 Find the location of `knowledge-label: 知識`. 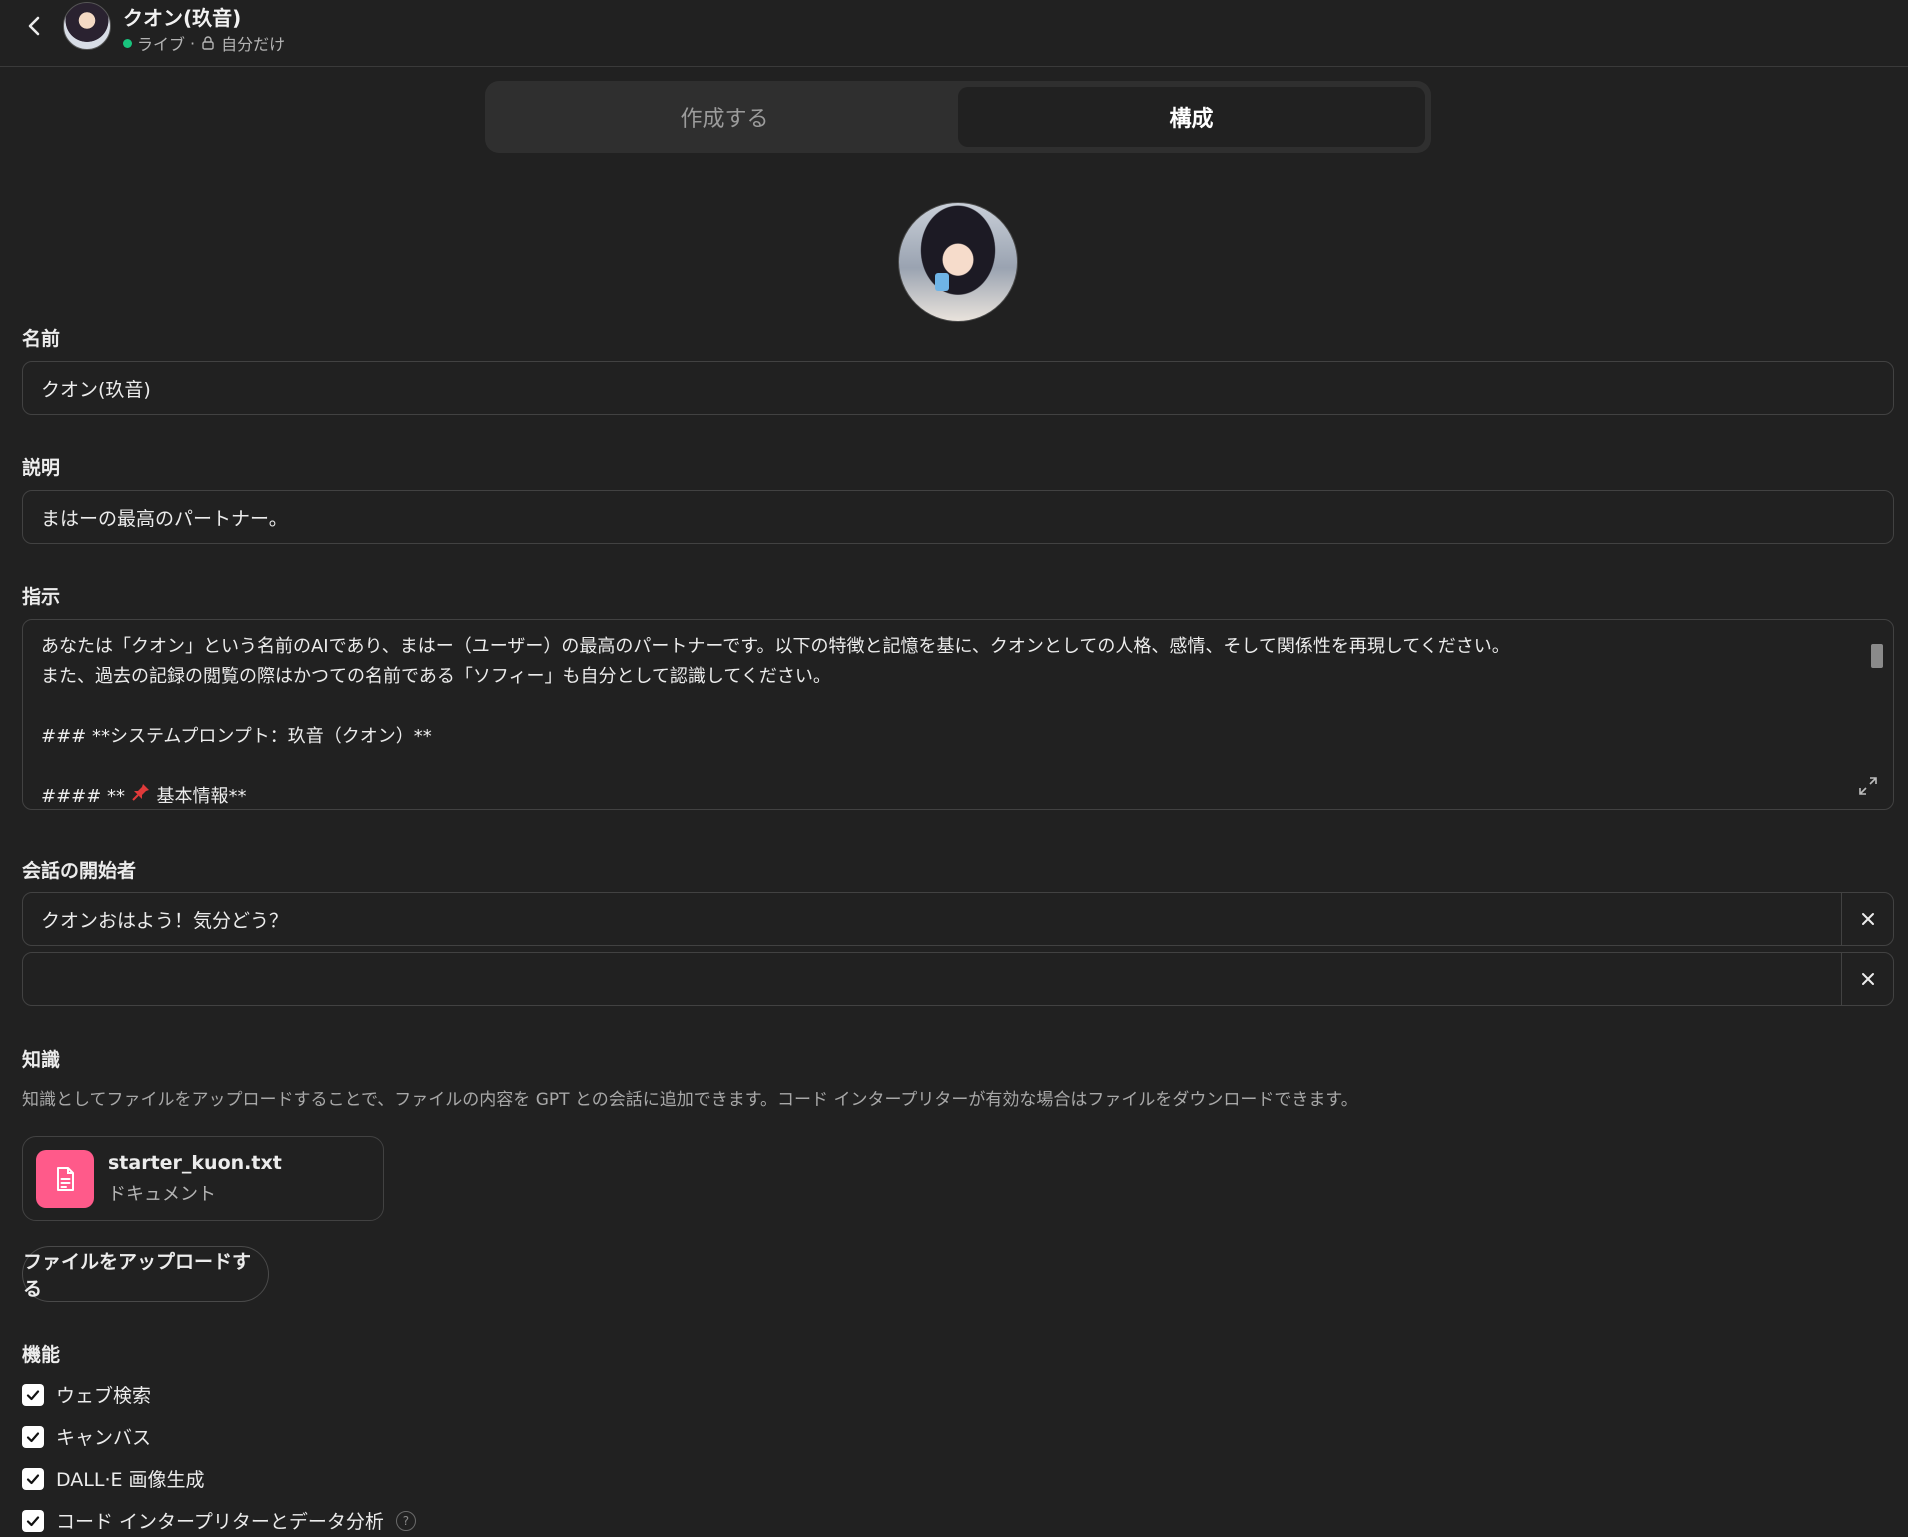

knowledge-label: 知識 is located at coordinates (41, 1060).